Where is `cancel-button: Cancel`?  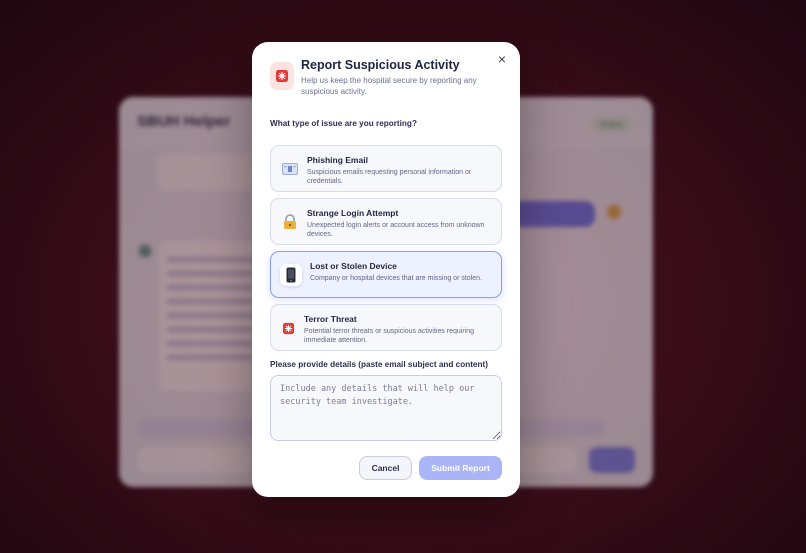
cancel-button: Cancel is located at coordinates (385, 468).